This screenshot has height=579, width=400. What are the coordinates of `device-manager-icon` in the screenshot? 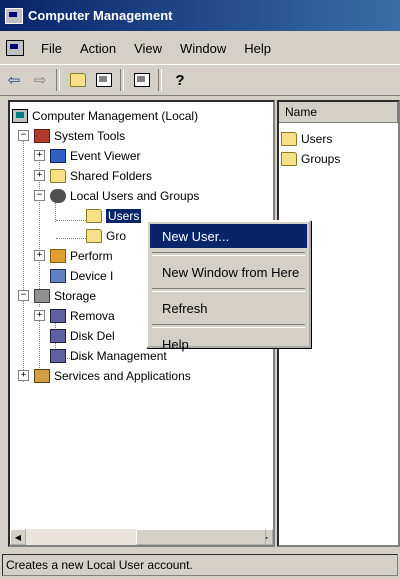 It's located at (58, 275).